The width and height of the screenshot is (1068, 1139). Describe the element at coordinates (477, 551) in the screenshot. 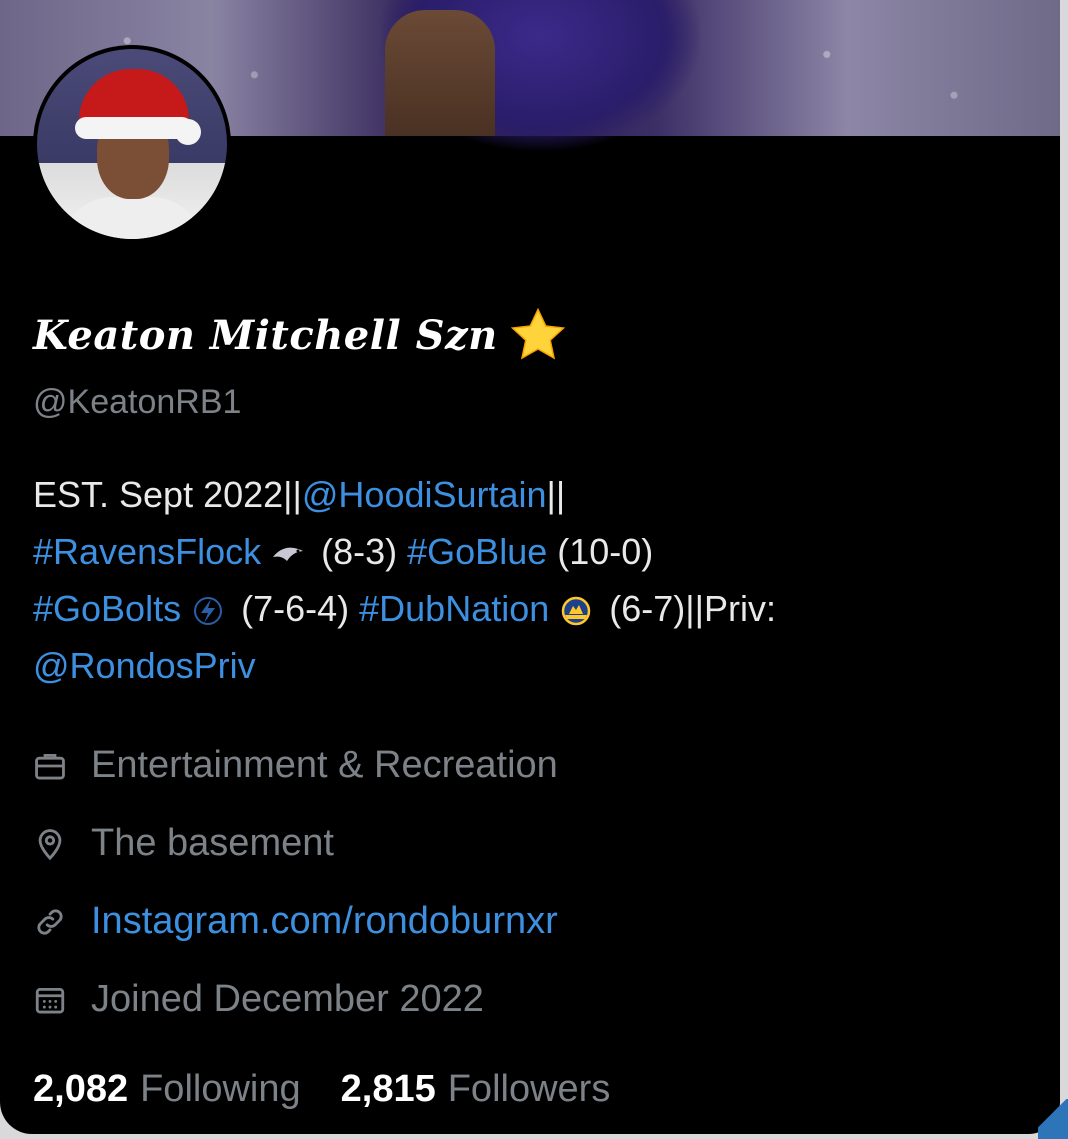

I see `hashtag-goblue: #GoBlue` at that location.